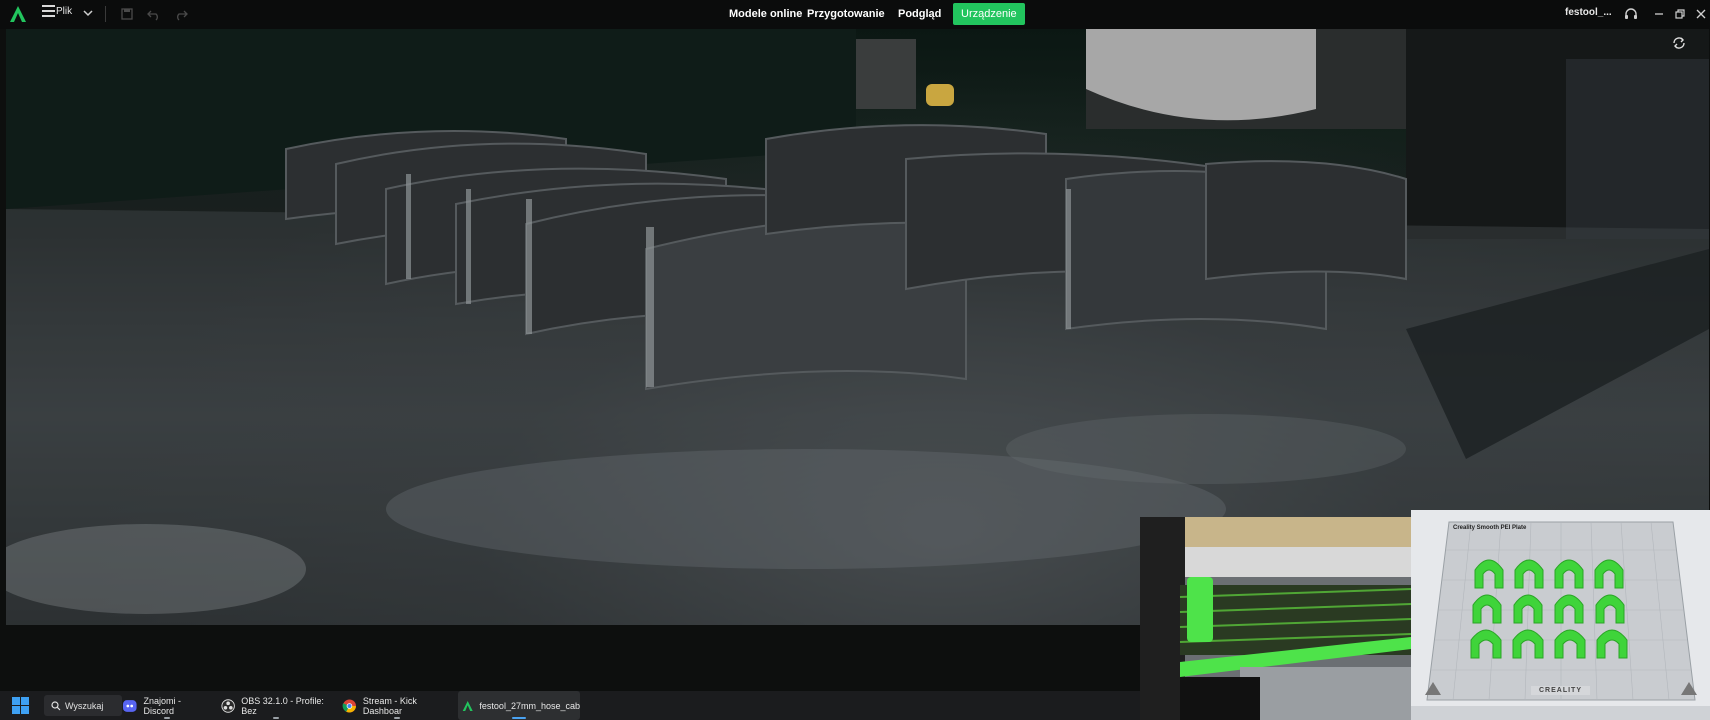 The image size is (1710, 720). What do you see at coordinates (127, 14) in the screenshot?
I see `save-icon` at bounding box center [127, 14].